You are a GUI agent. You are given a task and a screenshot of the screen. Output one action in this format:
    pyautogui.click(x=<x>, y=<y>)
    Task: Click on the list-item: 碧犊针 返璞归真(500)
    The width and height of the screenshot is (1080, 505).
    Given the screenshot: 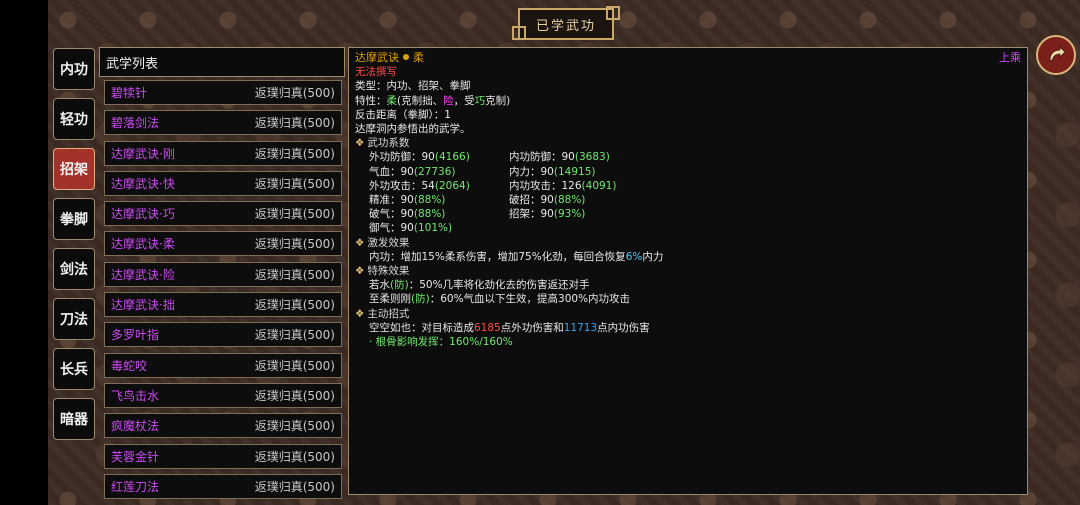 What is the action you would take?
    pyautogui.click(x=223, y=92)
    